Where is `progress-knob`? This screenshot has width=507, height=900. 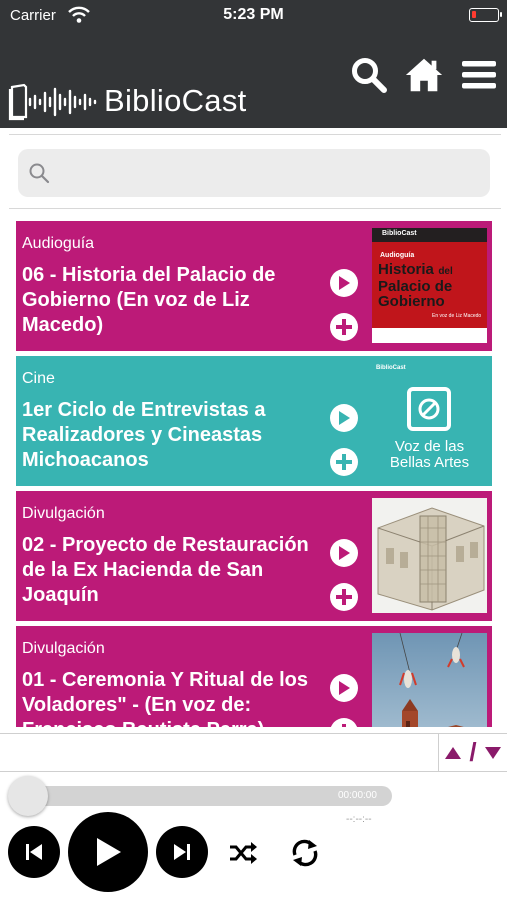
progress-knob is located at coordinates (28, 796).